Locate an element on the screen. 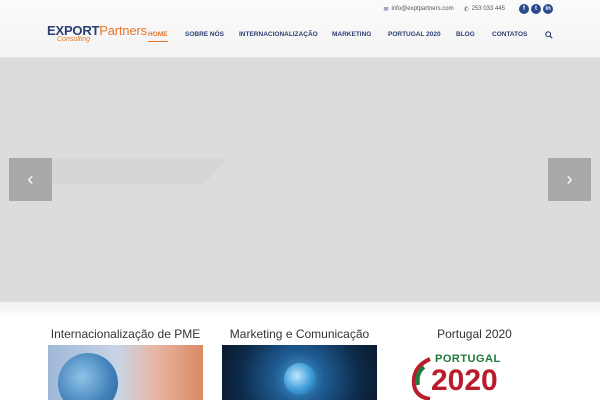 The width and height of the screenshot is (600, 400). email-text: info@exptpartners.com is located at coordinates (422, 9).